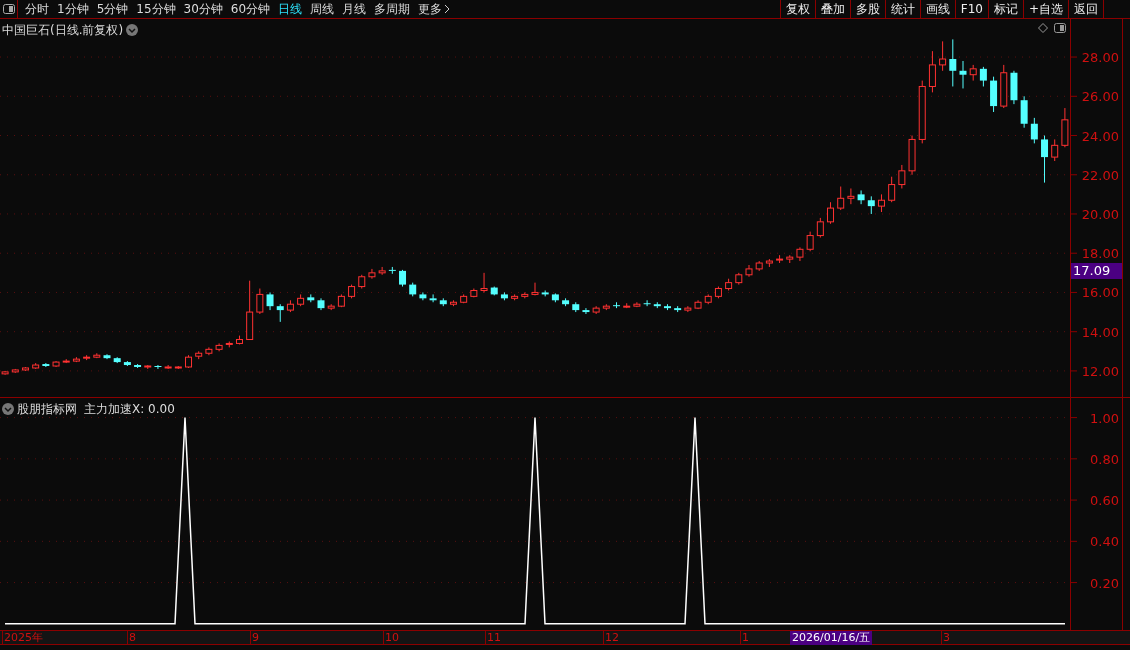  What do you see at coordinates (1100, 97) in the screenshot?
I see `y-tick-label: 26.00` at bounding box center [1100, 97].